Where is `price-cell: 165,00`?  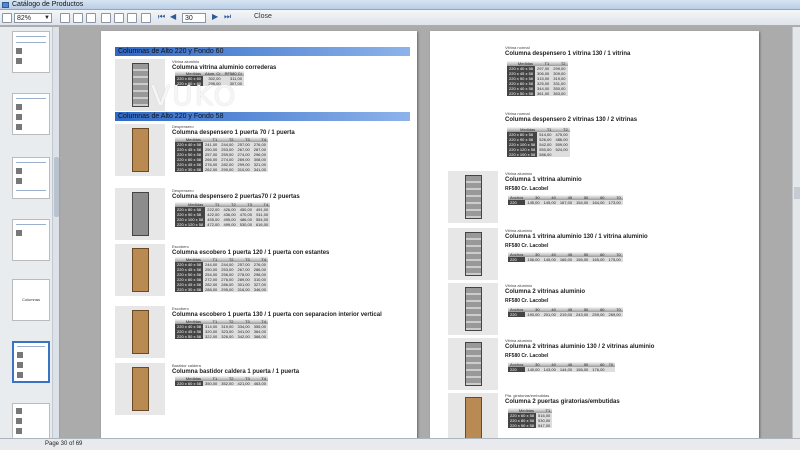
price-cell: 165,00 is located at coordinates (598, 259).